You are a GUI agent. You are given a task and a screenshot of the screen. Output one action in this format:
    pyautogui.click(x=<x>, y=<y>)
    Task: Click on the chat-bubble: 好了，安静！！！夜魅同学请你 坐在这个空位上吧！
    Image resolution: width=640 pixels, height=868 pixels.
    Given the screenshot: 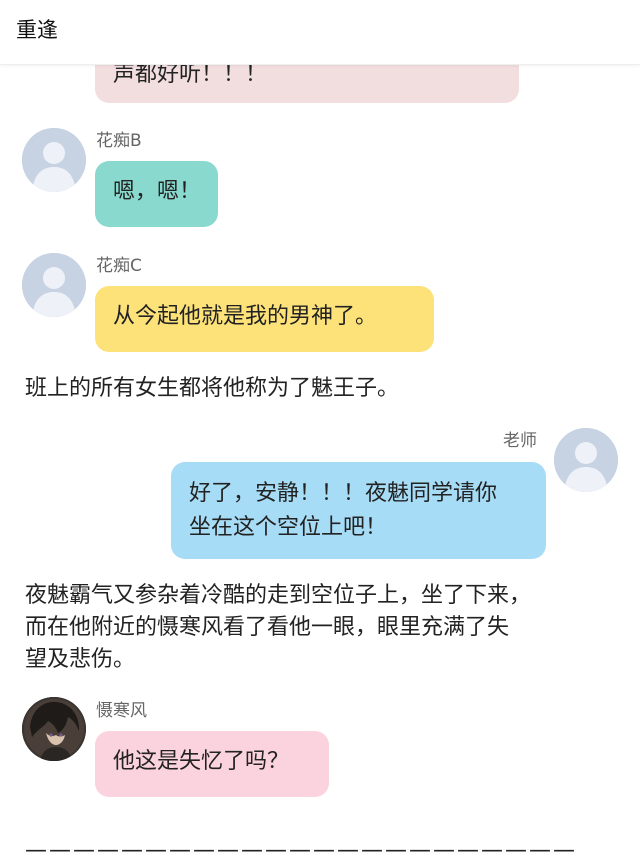 What is the action you would take?
    pyautogui.click(x=358, y=510)
    